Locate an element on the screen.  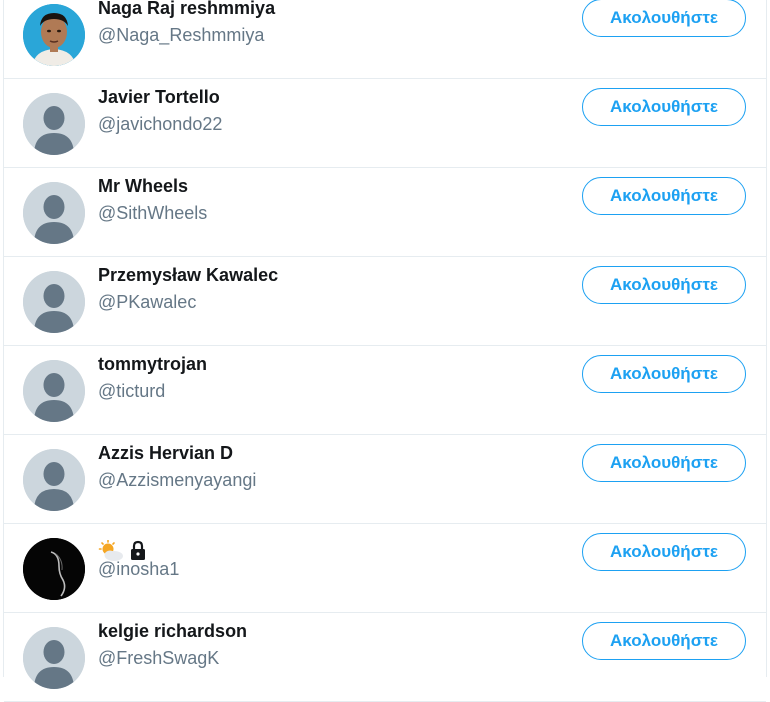
list-item: Przemysław Kawalec @PKawalec Ακολουθήστε is located at coordinates (385, 301).